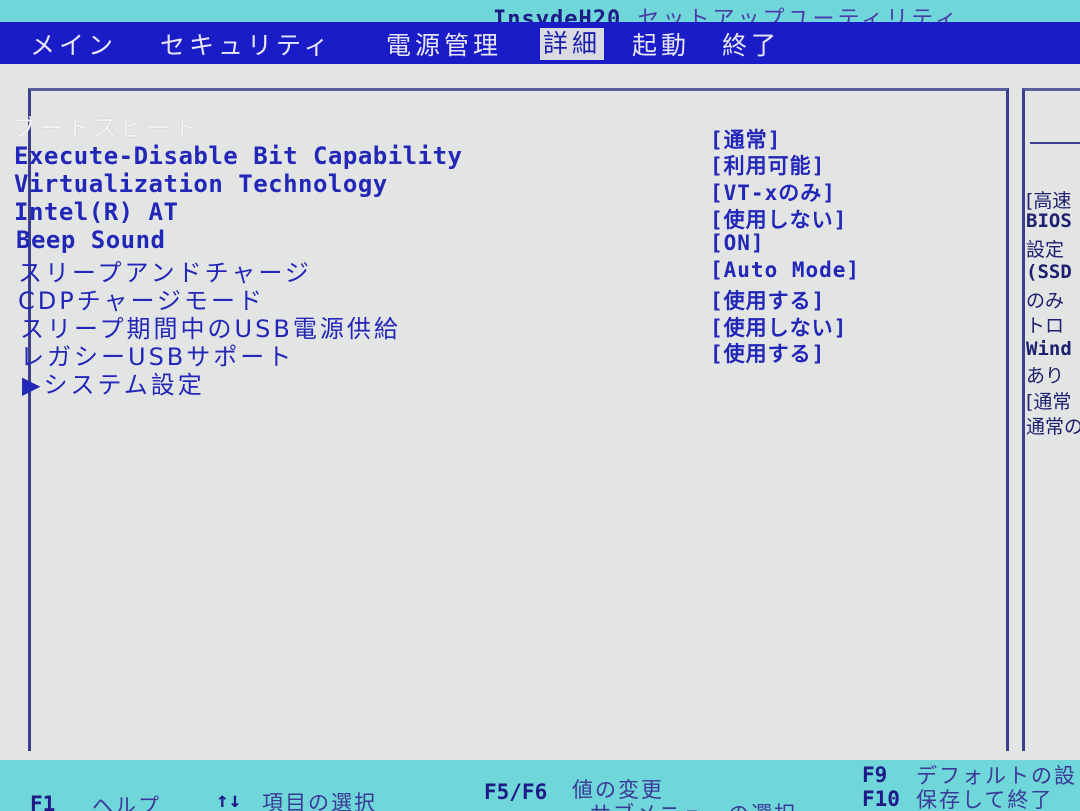 This screenshot has height=811, width=1080. I want to click on setting-execute-disable-value: [利用可能], so click(767, 165).